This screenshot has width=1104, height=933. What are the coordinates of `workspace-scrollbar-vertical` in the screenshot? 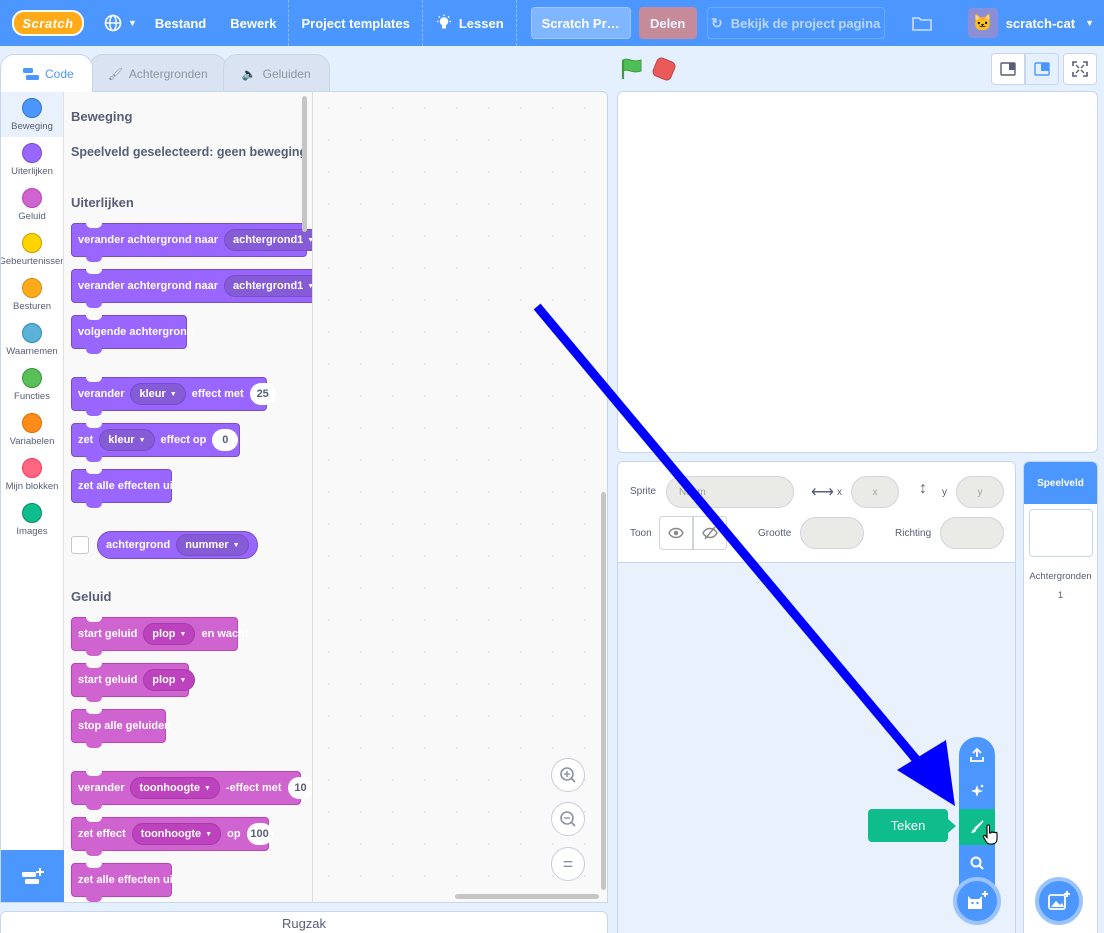 It's located at (603, 691).